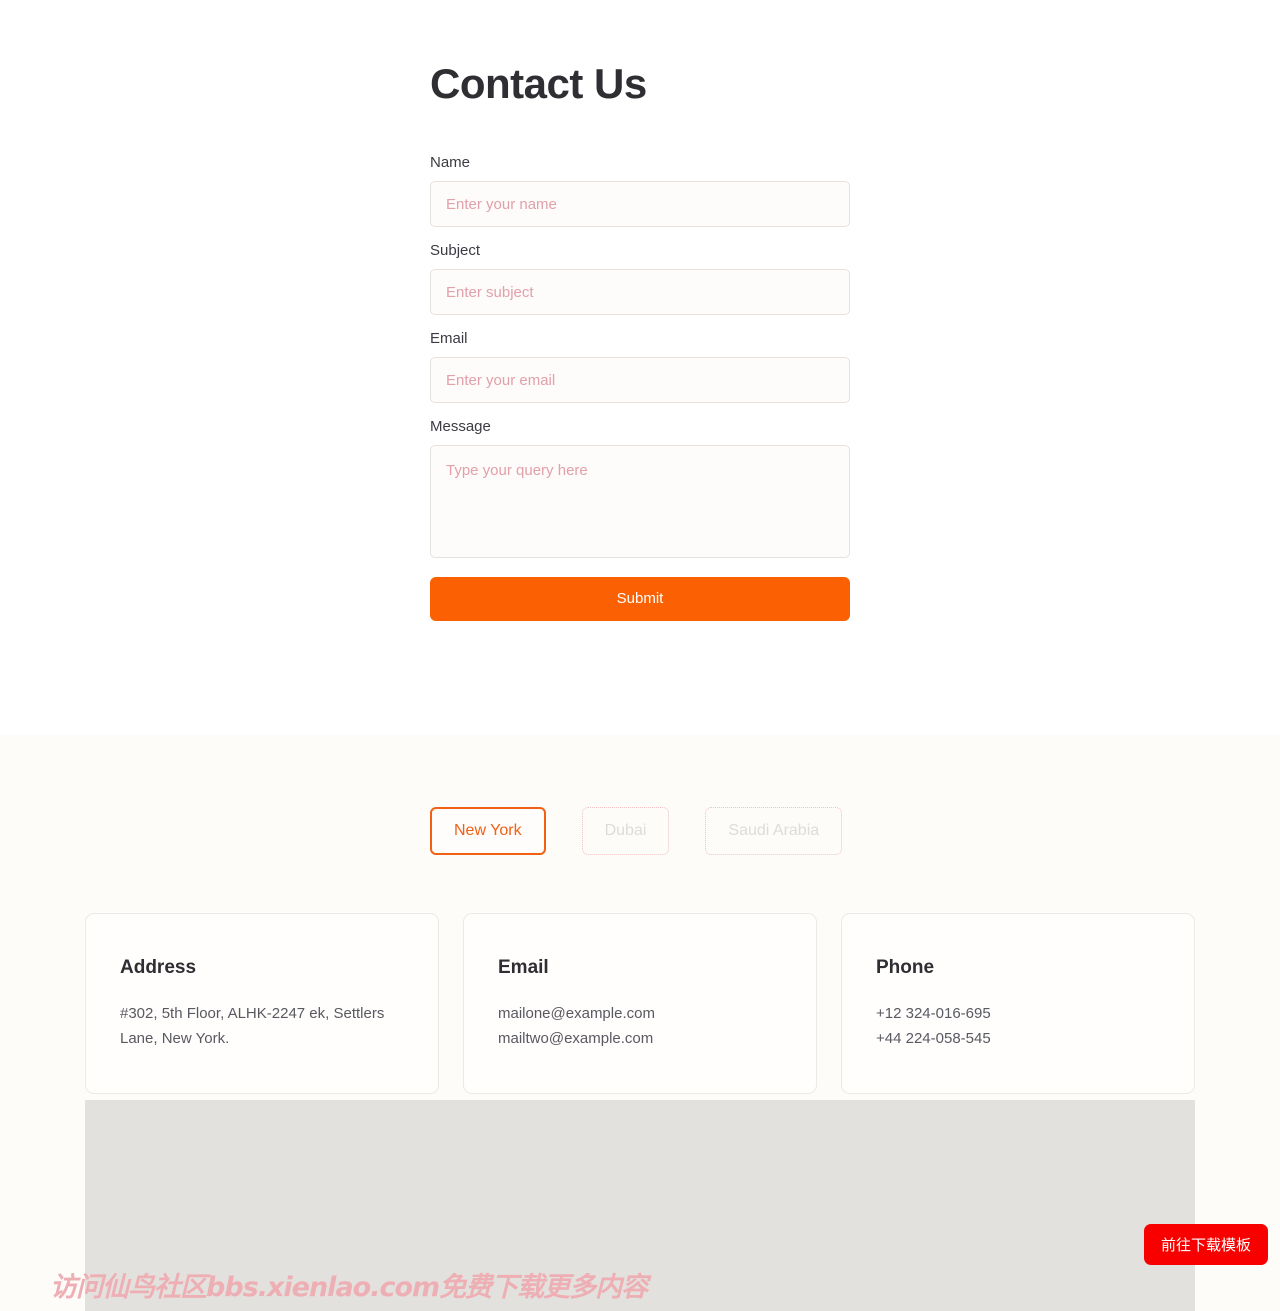 This screenshot has height=1311, width=1280. What do you see at coordinates (455, 251) in the screenshot?
I see `subject-label: Subject` at bounding box center [455, 251].